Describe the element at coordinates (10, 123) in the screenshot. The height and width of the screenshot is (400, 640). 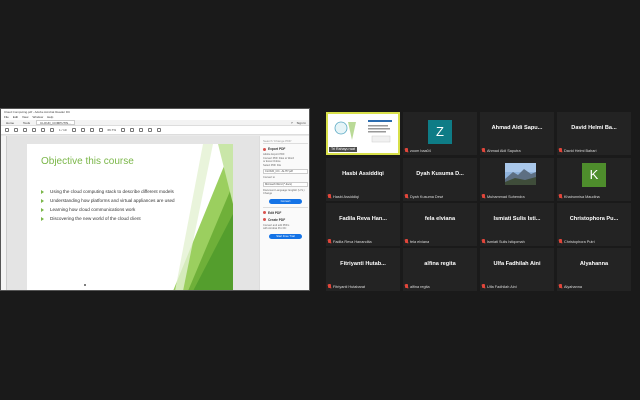
I see `tab-home: Home` at that location.